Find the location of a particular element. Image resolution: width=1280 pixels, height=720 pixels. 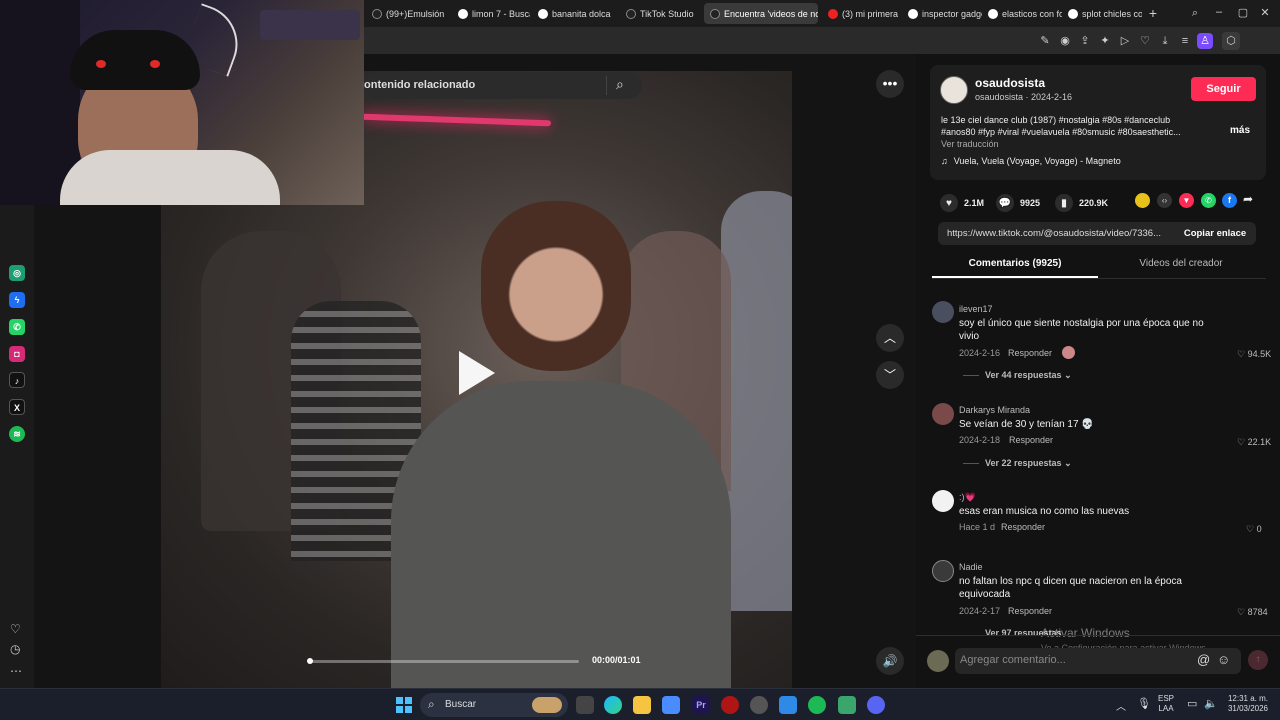

cube-icon: ⬡ is located at coordinates (1231, 41).